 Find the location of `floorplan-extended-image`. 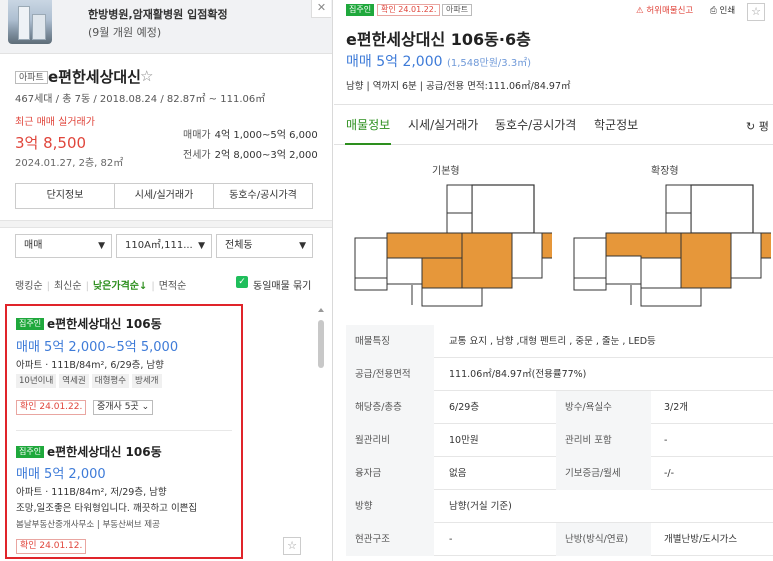

floorplan-extended-image is located at coordinates (671, 245).